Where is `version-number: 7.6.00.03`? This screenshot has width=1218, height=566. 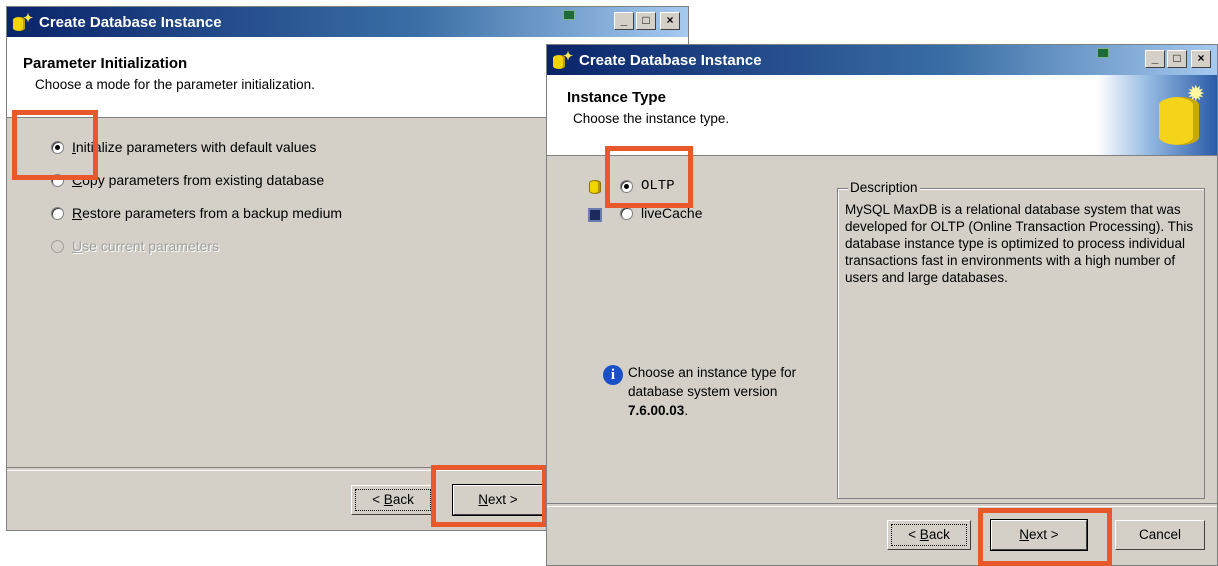
version-number: 7.6.00.03 is located at coordinates (656, 410).